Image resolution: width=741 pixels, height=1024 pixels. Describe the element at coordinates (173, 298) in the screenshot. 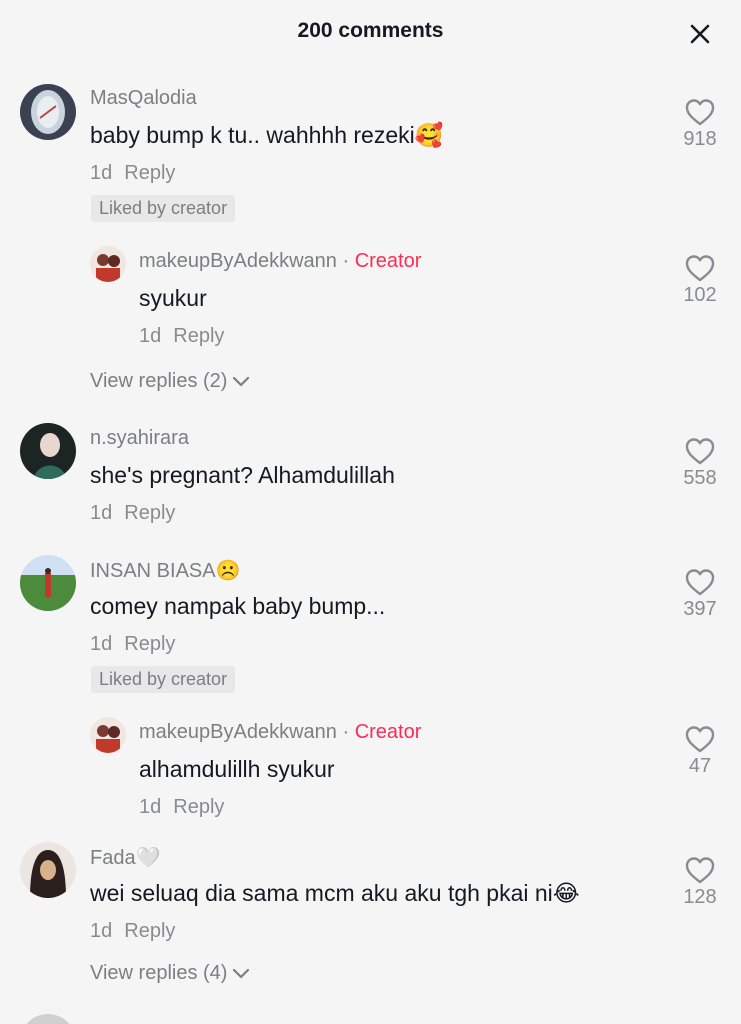

I see `reply-text: syukur` at that location.